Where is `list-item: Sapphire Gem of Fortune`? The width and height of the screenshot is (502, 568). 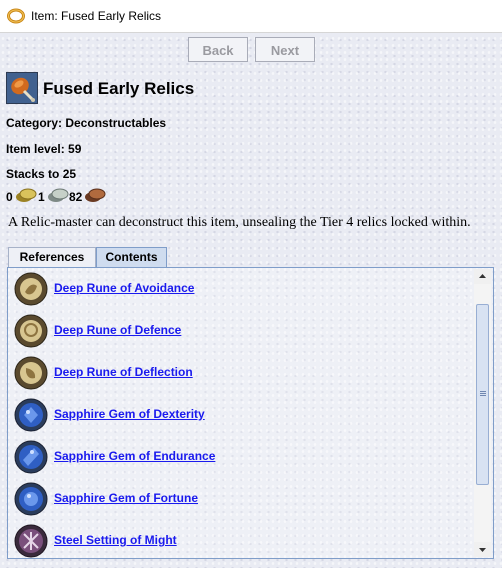
list-item: Sapphire Gem of Fortune is located at coordinates (243, 499).